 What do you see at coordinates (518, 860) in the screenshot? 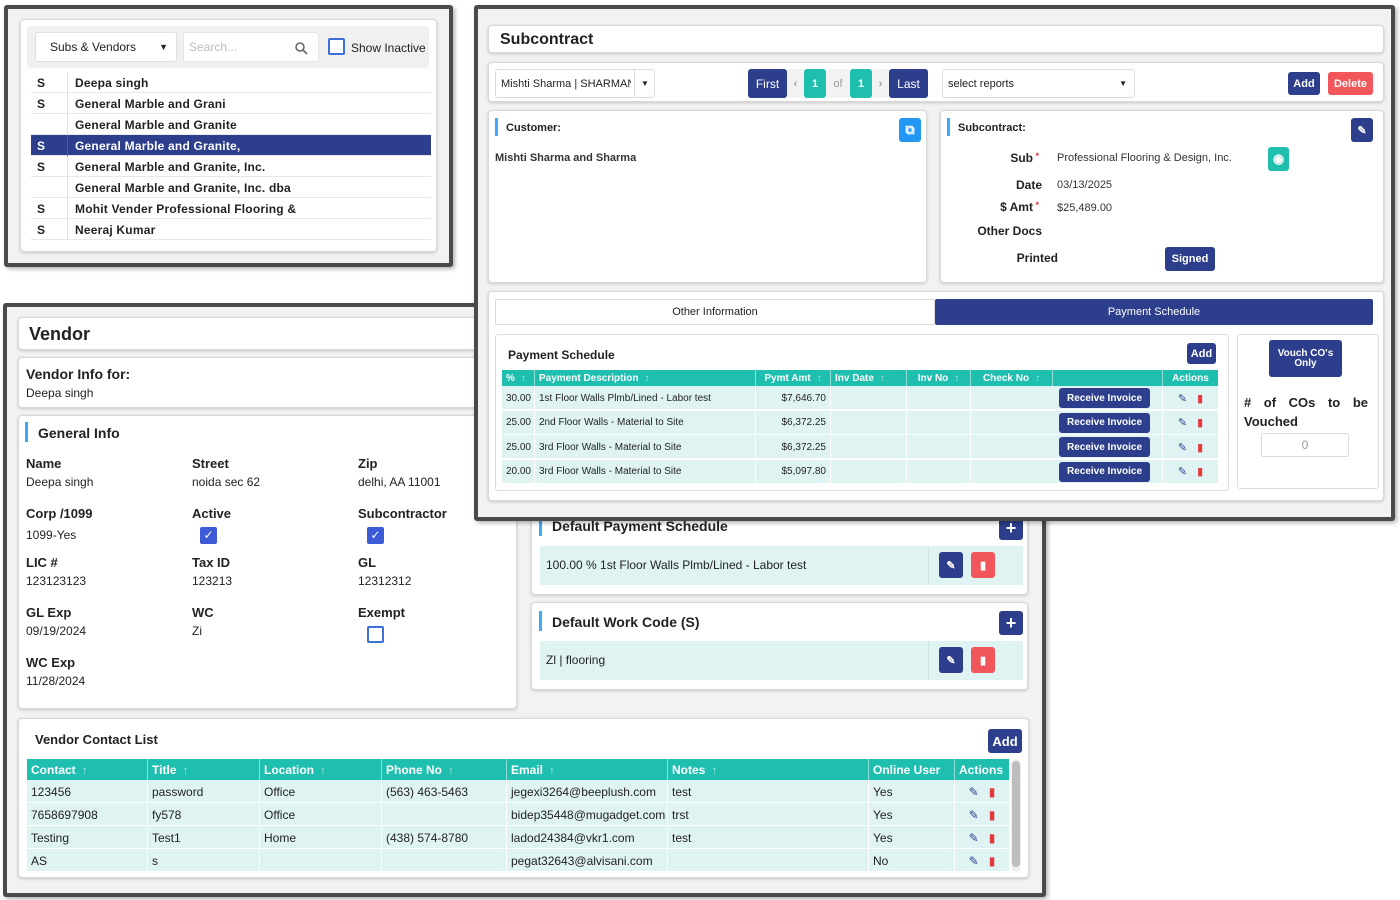
I see `contact-row: AS s pegat32643@alvisani.com No ✎ ▮` at bounding box center [518, 860].